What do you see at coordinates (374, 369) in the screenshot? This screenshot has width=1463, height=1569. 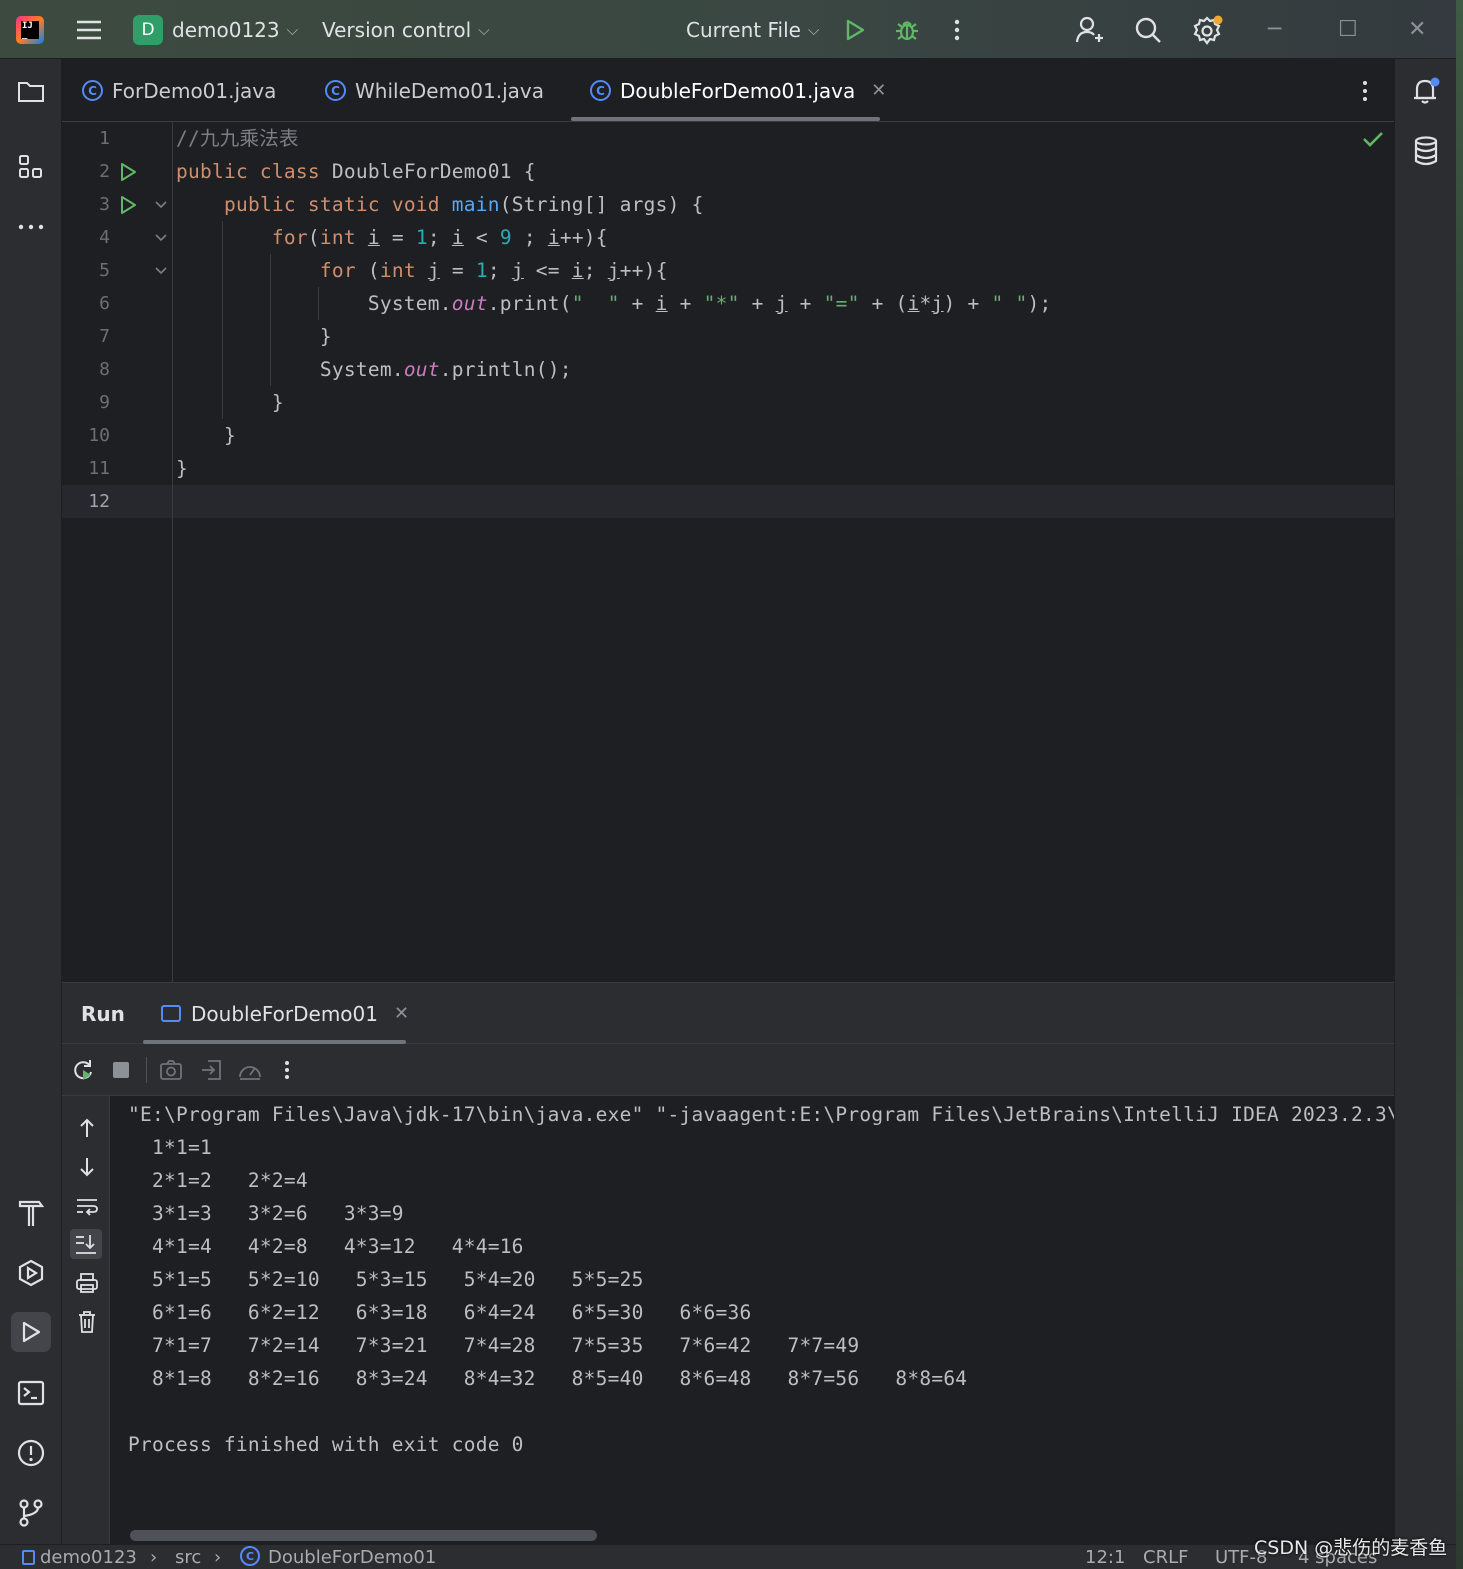 I see `code-line-8: System.out.println();` at bounding box center [374, 369].